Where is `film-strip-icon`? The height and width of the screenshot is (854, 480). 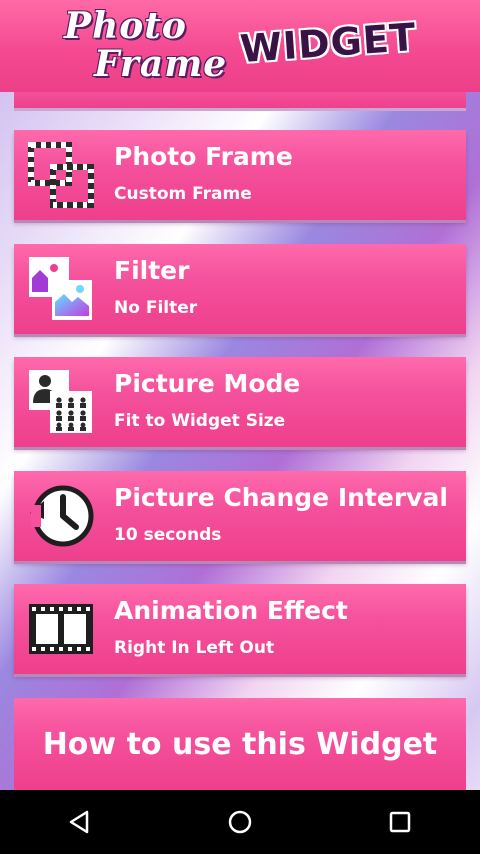 film-strip-icon is located at coordinates (61, 629).